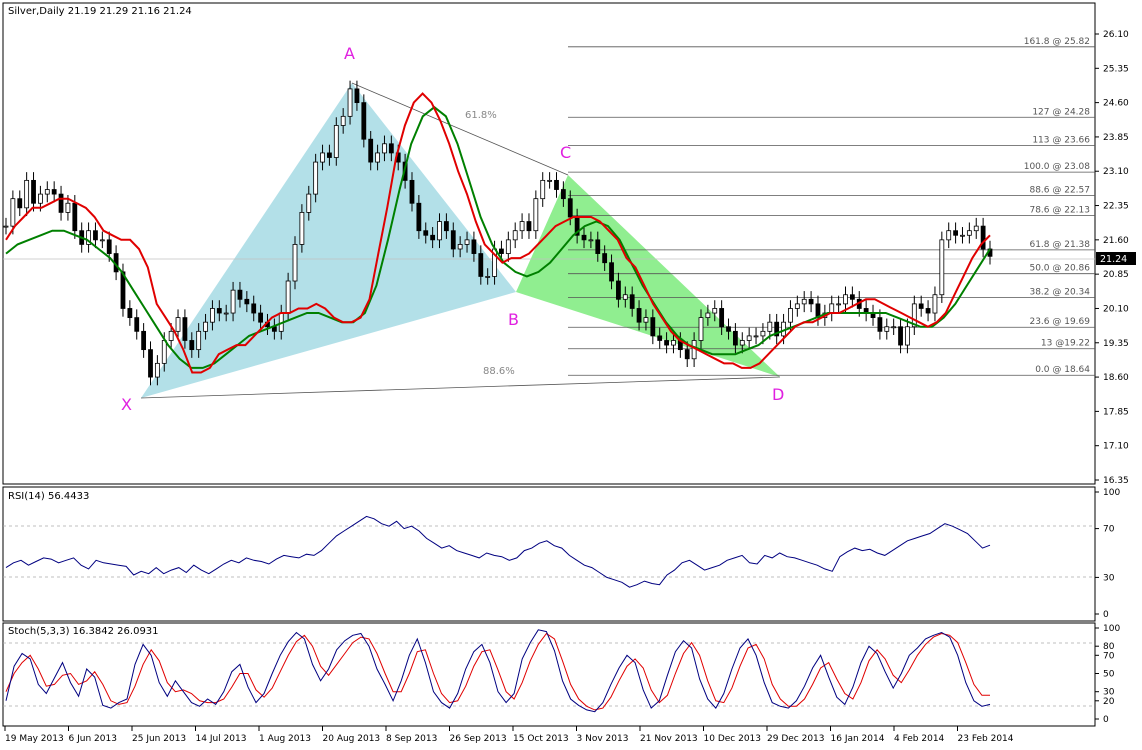 The height and width of the screenshot is (750, 1142). What do you see at coordinates (481, 115) in the screenshot?
I see `ratio-label-ac: 61.8%` at bounding box center [481, 115].